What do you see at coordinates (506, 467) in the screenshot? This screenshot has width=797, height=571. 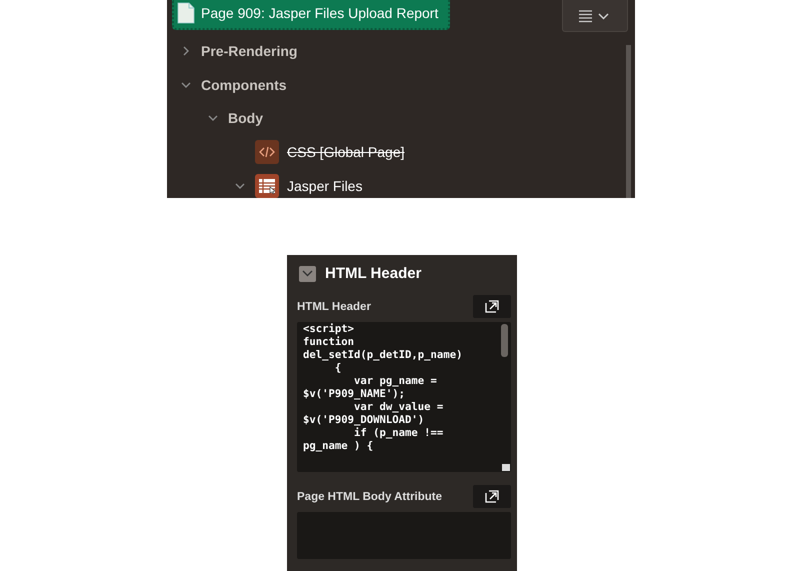 I see `resize-handle` at bounding box center [506, 467].